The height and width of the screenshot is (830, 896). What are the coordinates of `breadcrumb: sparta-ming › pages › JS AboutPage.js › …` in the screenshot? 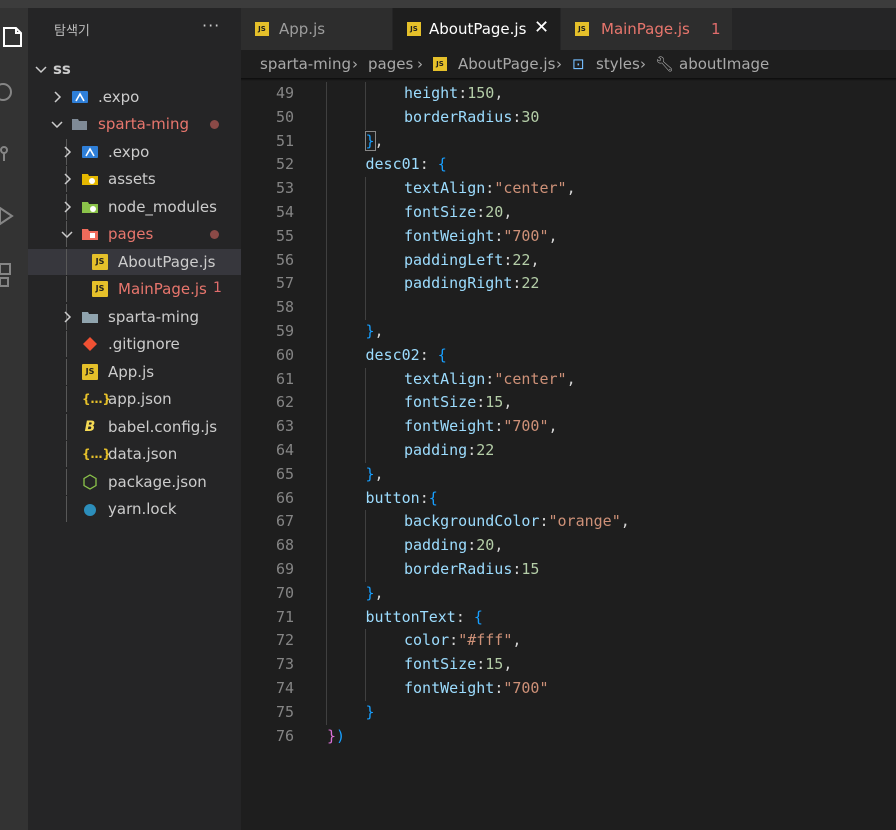 It's located at (568, 64).